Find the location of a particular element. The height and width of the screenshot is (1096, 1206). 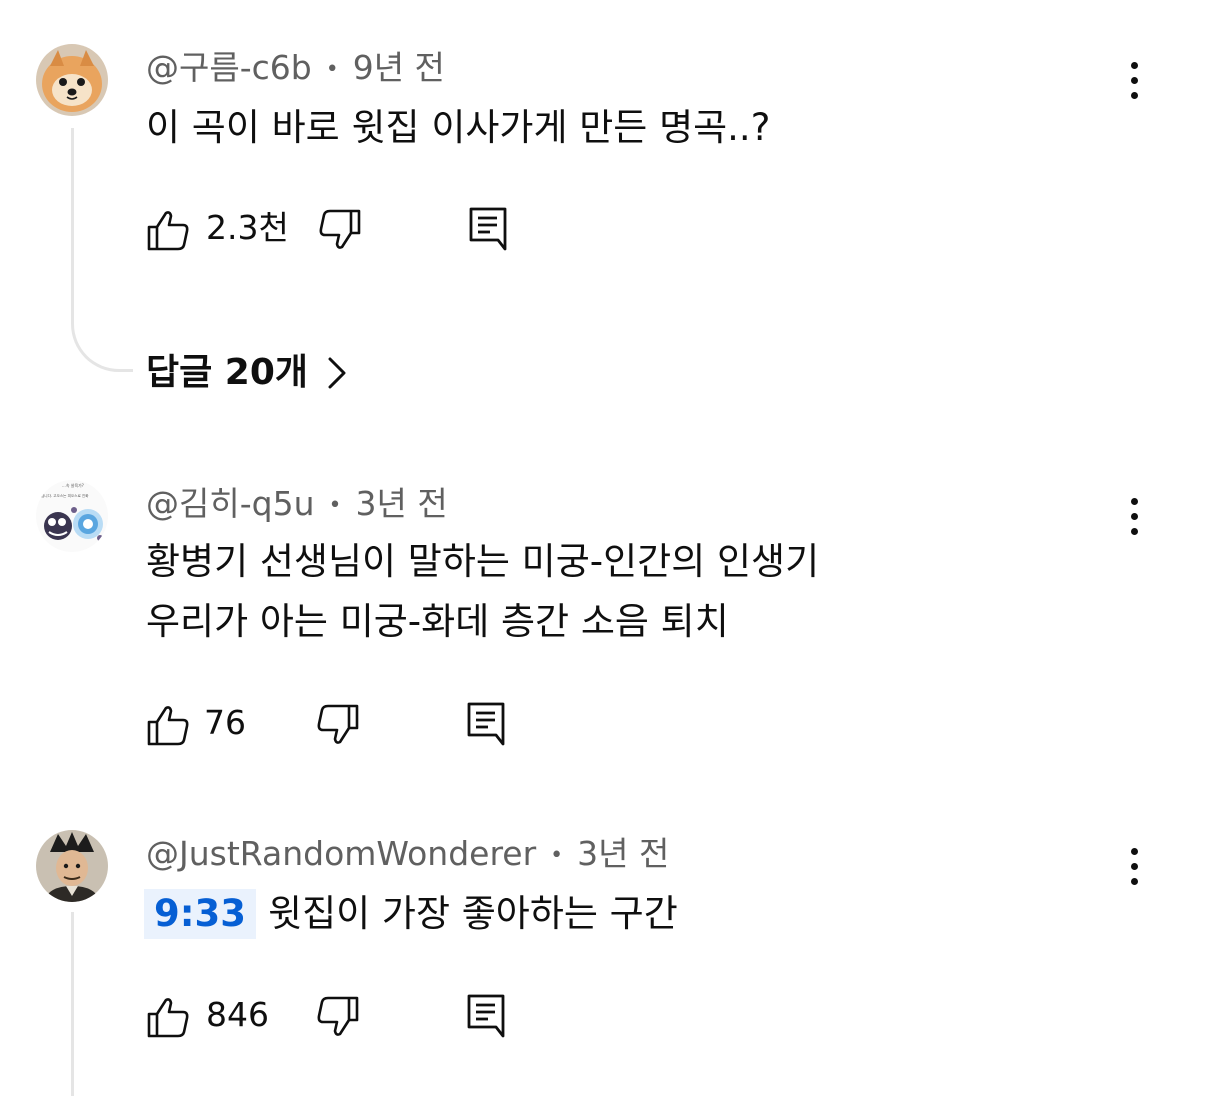

comment-actions: 2.3천 is located at coordinates (356, 228).